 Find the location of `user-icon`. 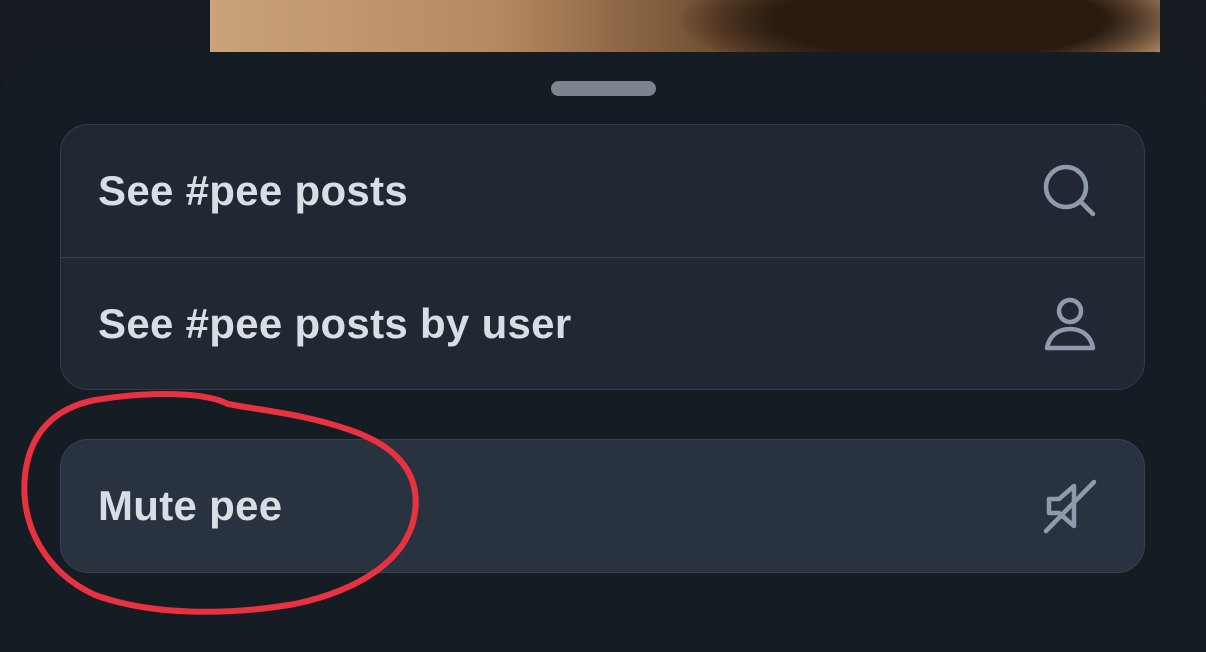

user-icon is located at coordinates (1070, 324).